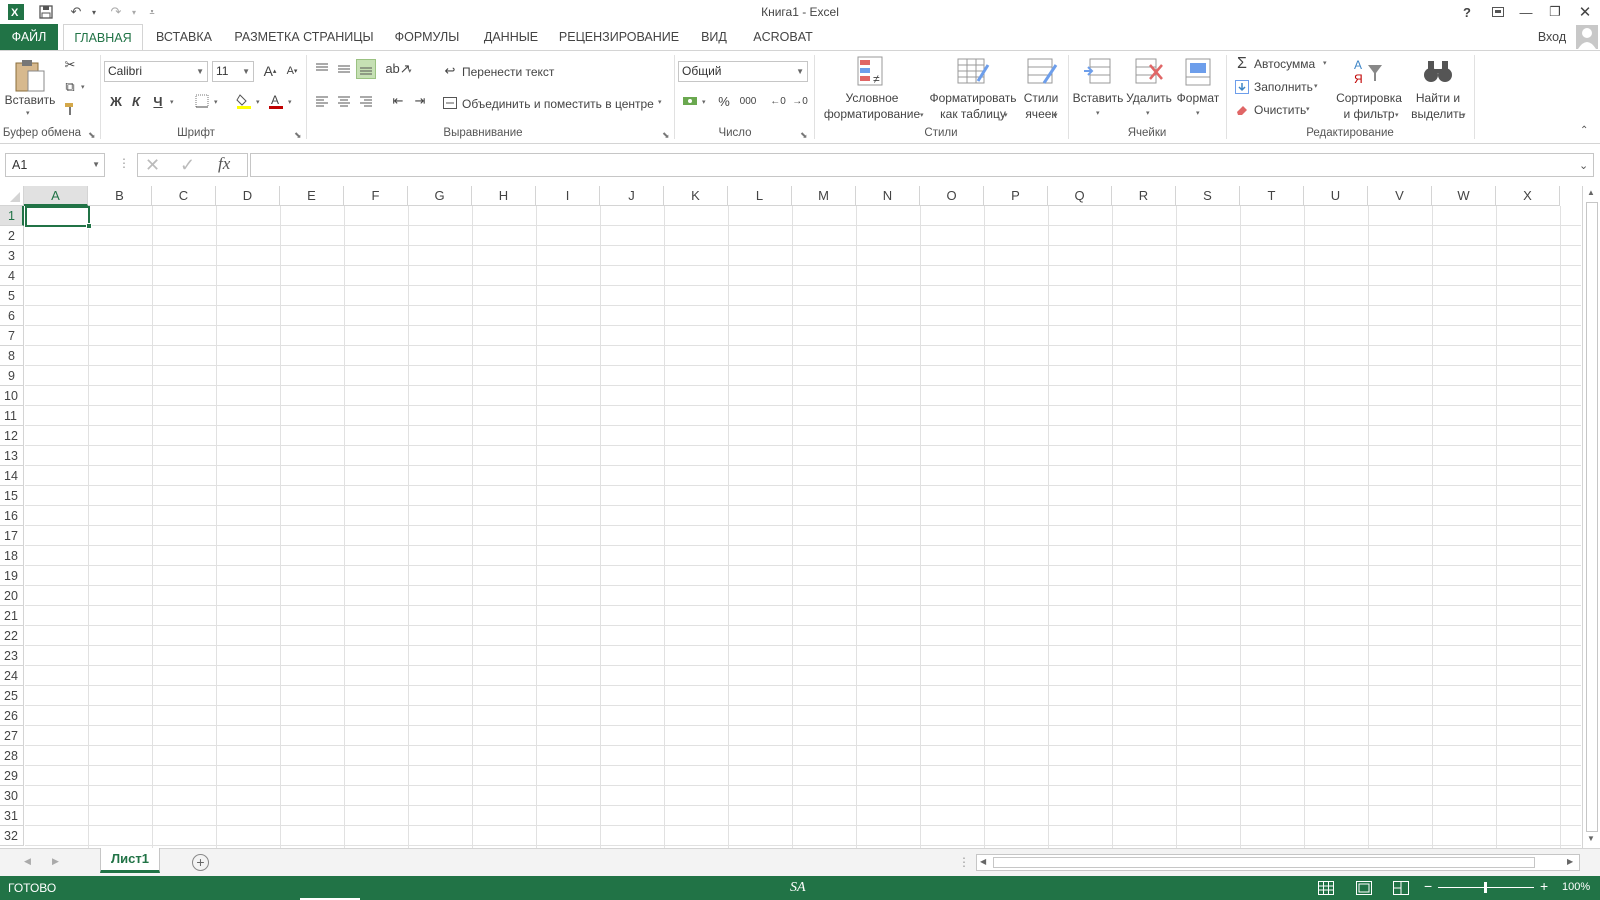 Image resolution: width=1600 pixels, height=900 pixels. What do you see at coordinates (1485, 887) in the screenshot?
I see `zoom-slider-thumb` at bounding box center [1485, 887].